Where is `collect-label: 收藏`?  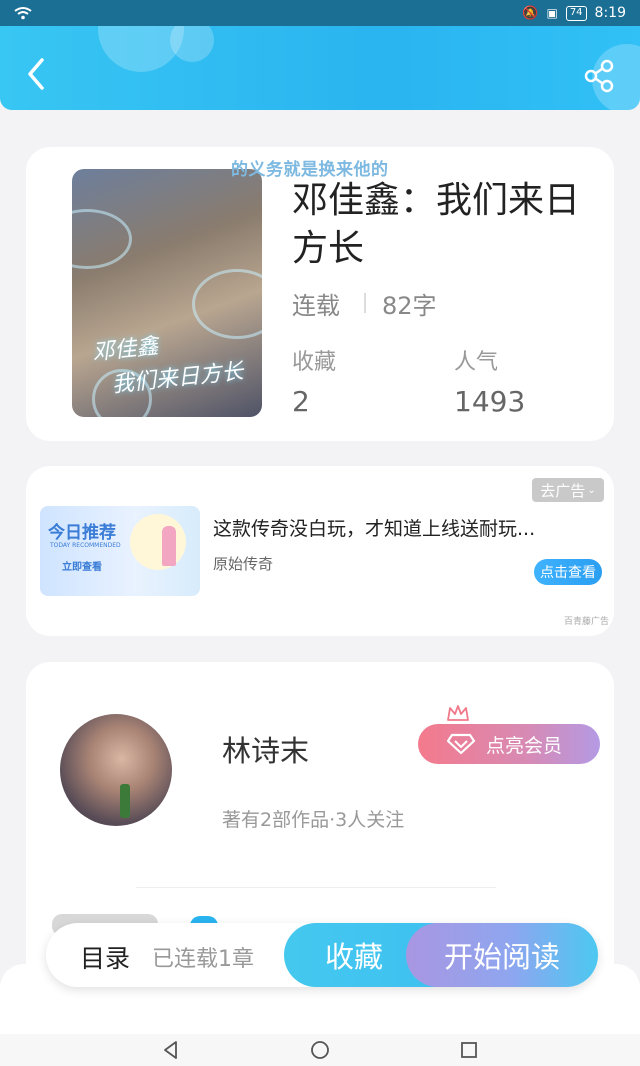 collect-label: 收藏 is located at coordinates (353, 957).